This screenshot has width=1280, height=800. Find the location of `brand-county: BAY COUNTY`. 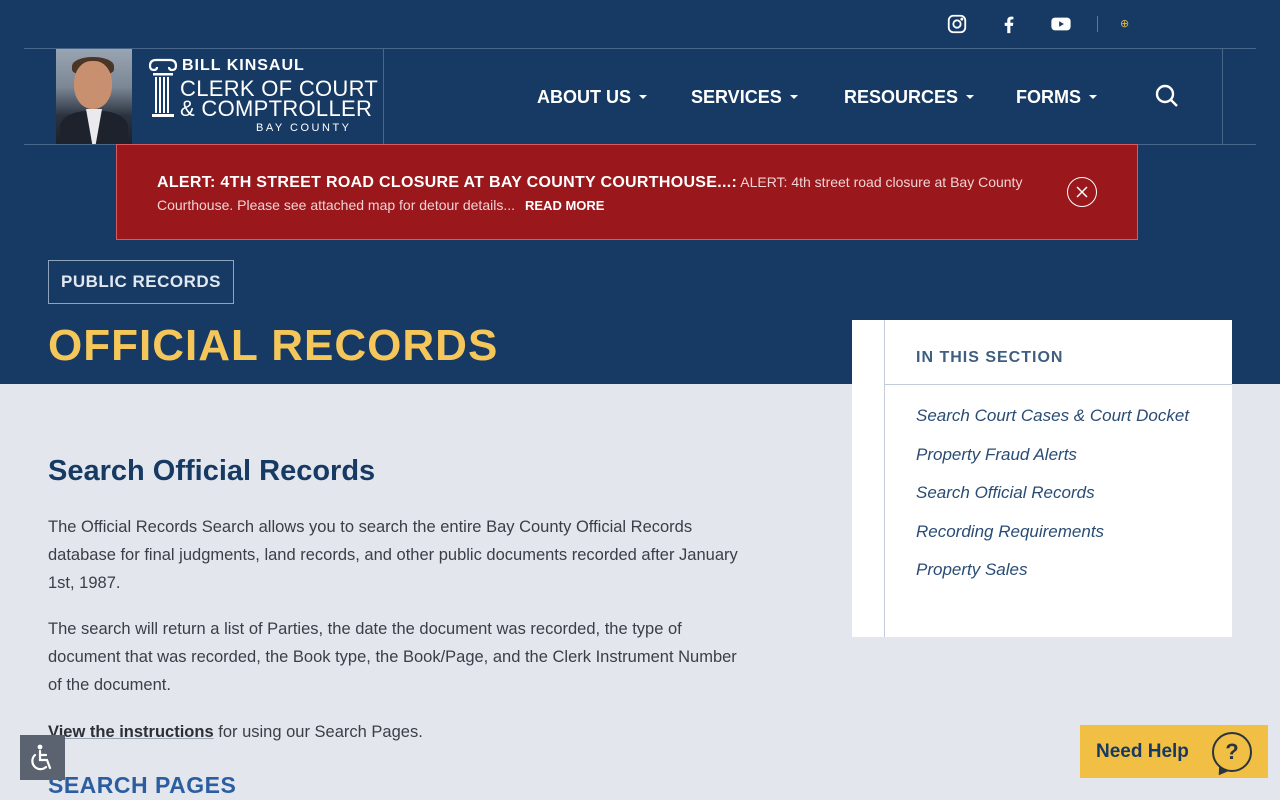

brand-county: BAY COUNTY is located at coordinates (304, 128).